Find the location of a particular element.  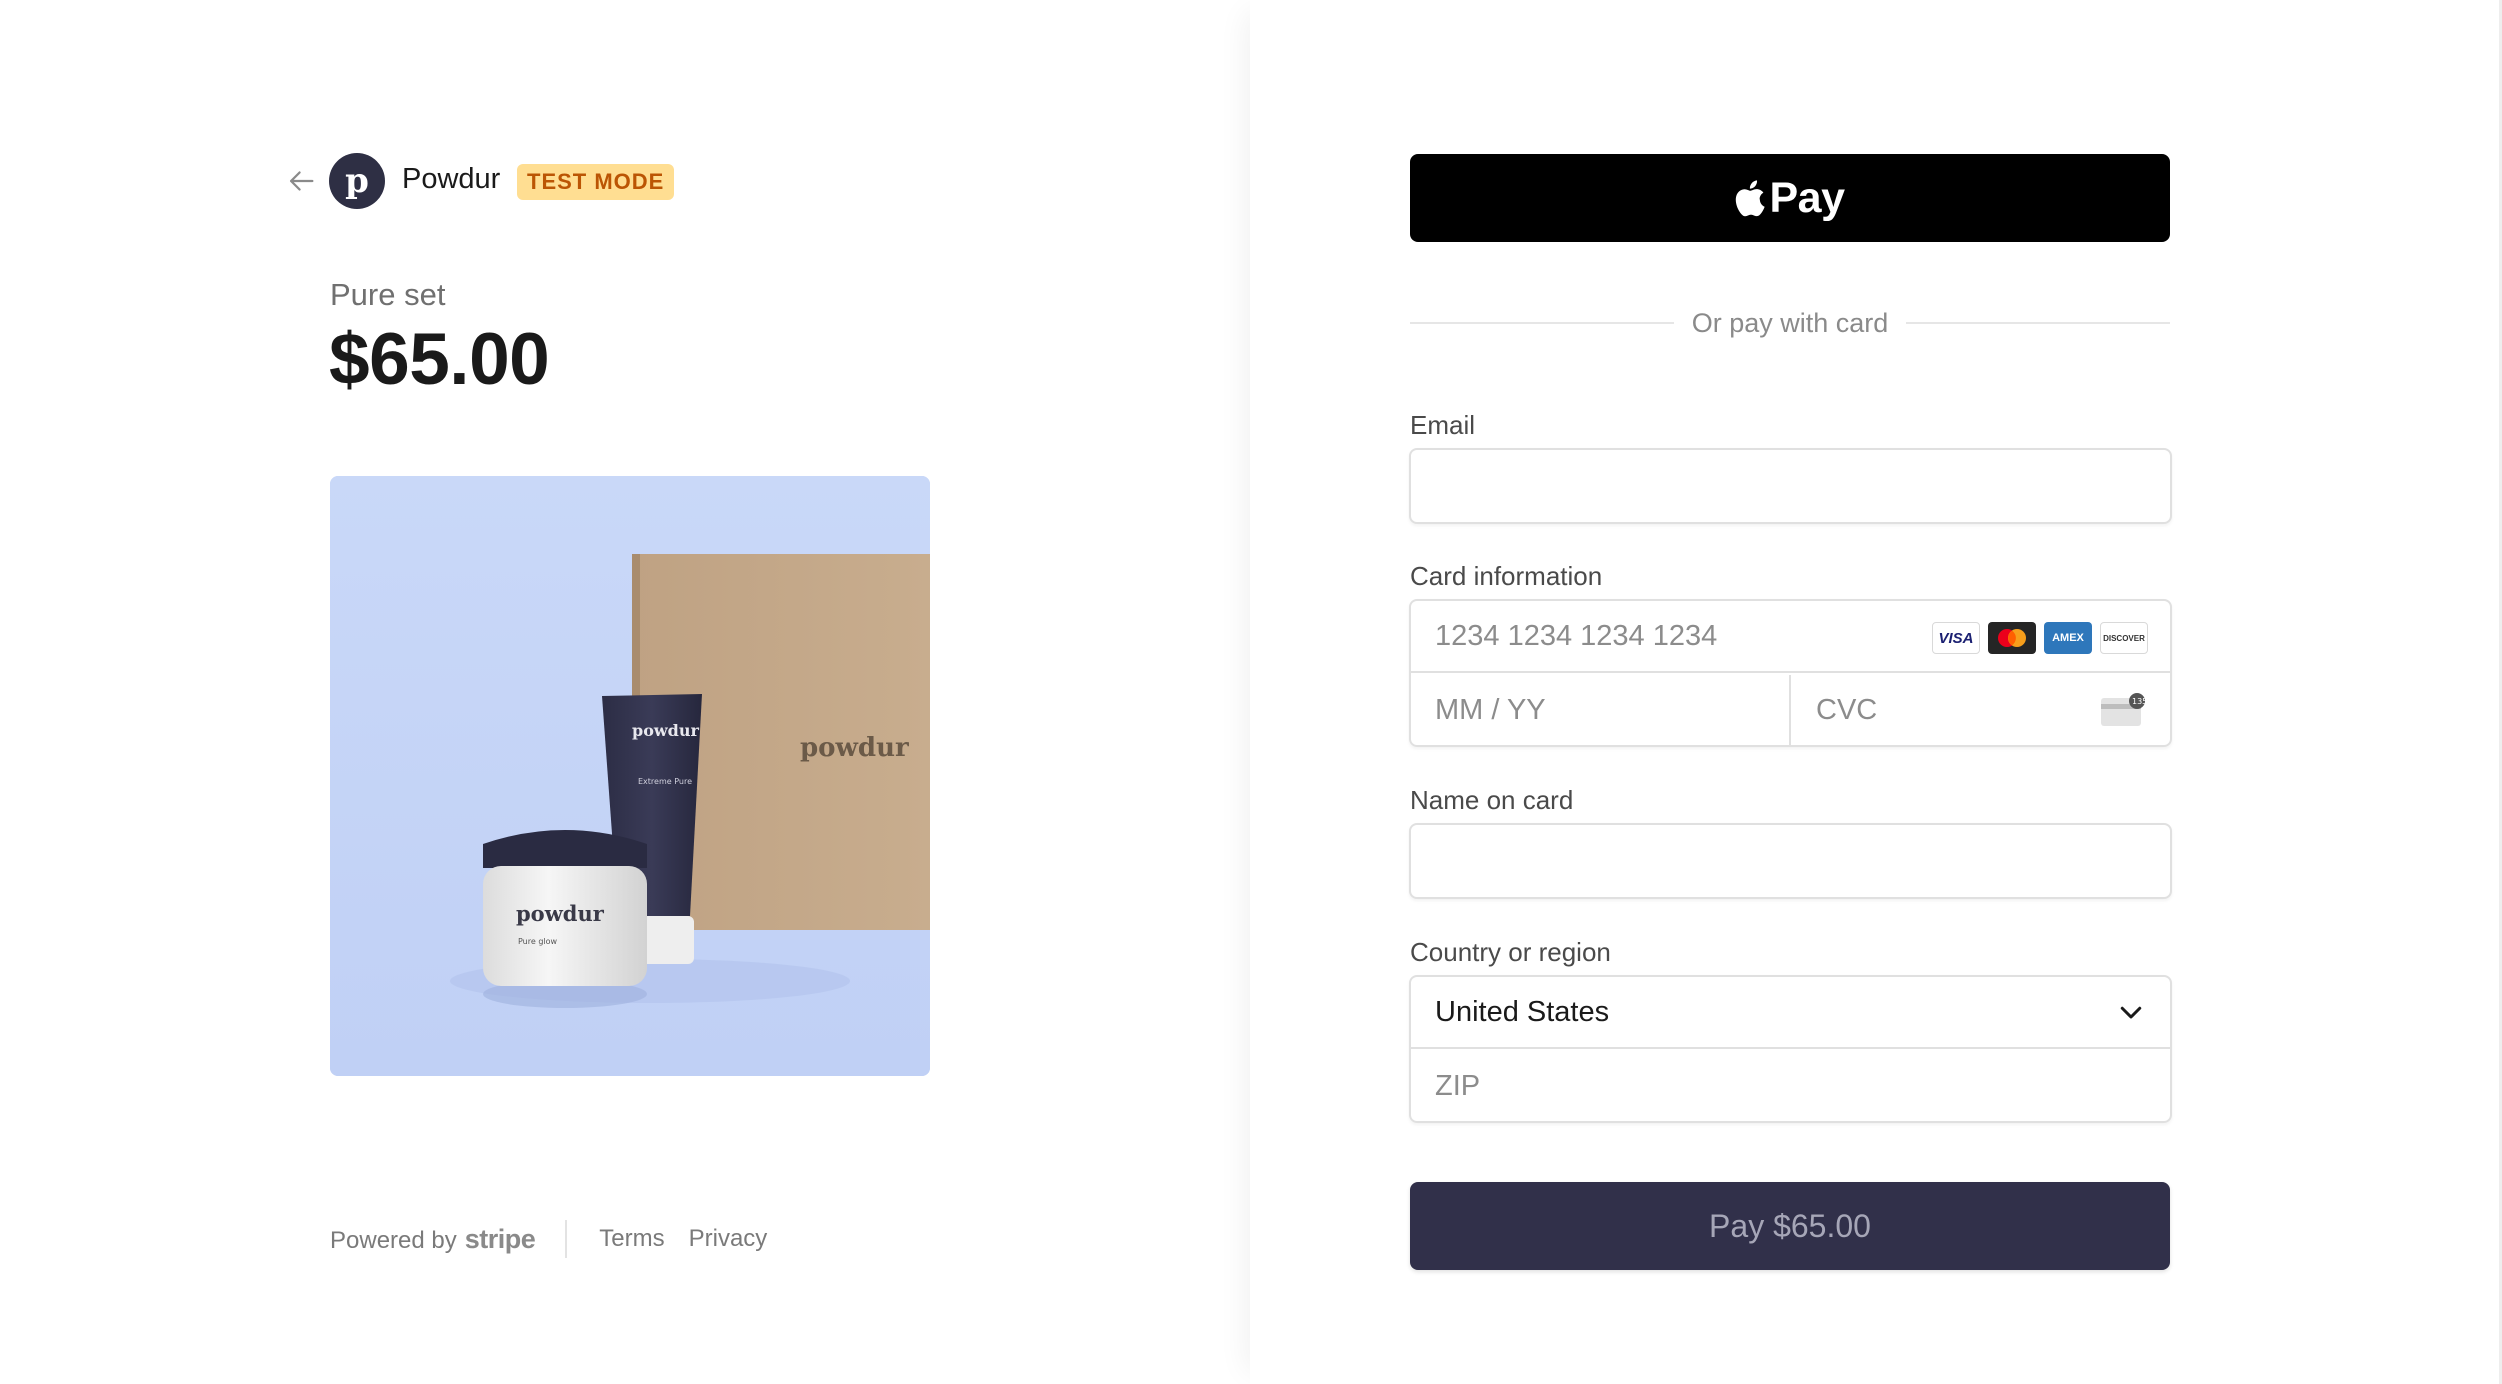

jar-name-text: Pure glow is located at coordinates (538, 941).